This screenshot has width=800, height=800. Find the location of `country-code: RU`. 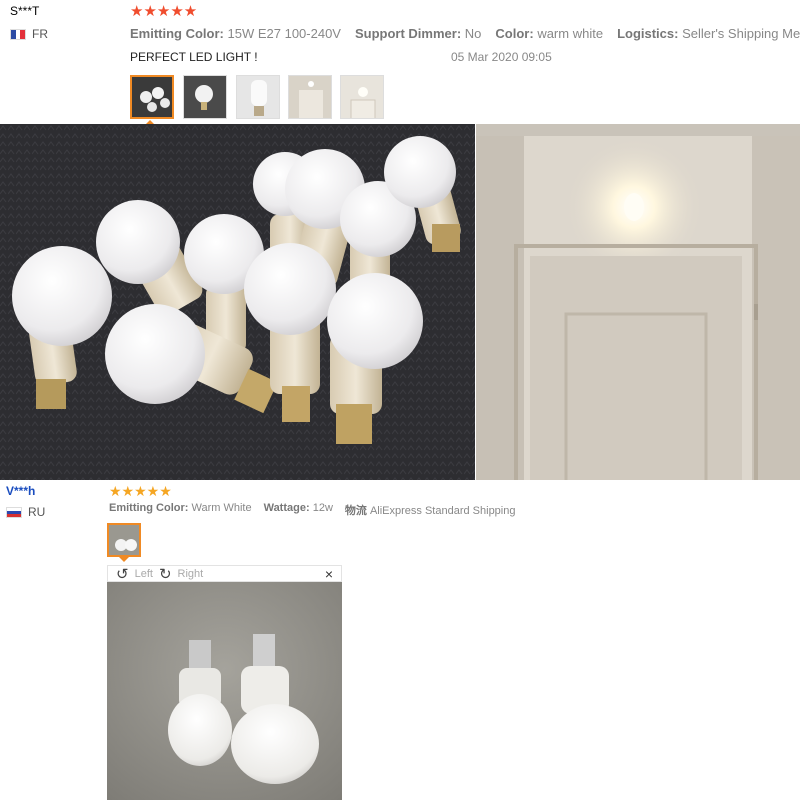

country-code: RU is located at coordinates (37, 512).